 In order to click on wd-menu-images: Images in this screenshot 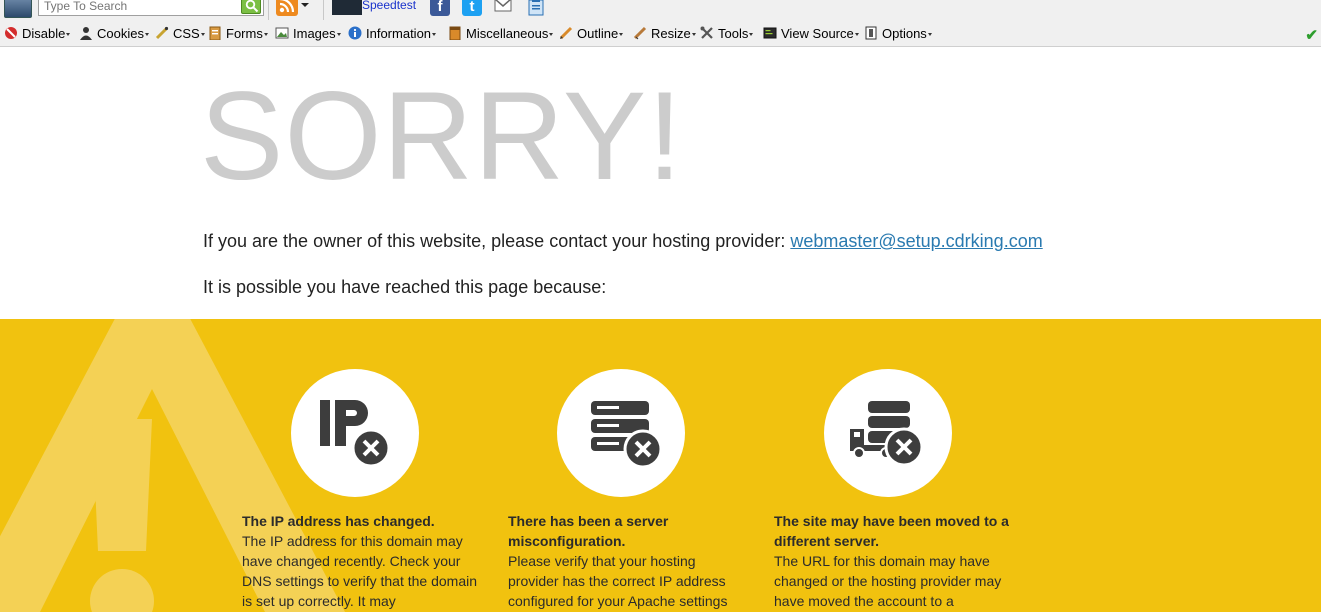, I will do `click(308, 34)`.